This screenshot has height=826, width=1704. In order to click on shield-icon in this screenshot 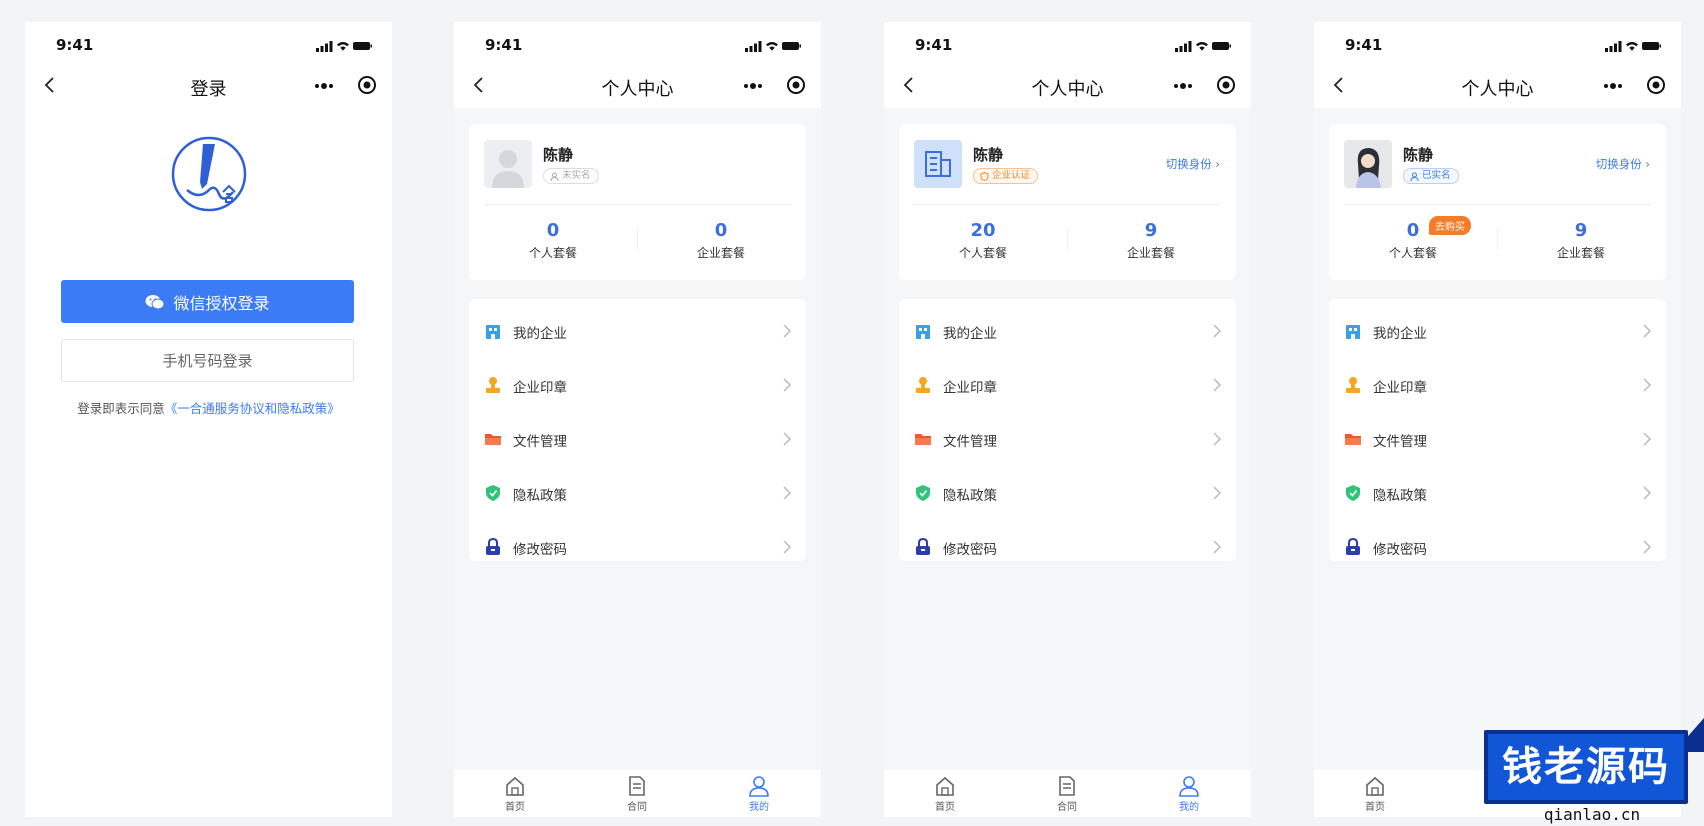, I will do `click(493, 493)`.